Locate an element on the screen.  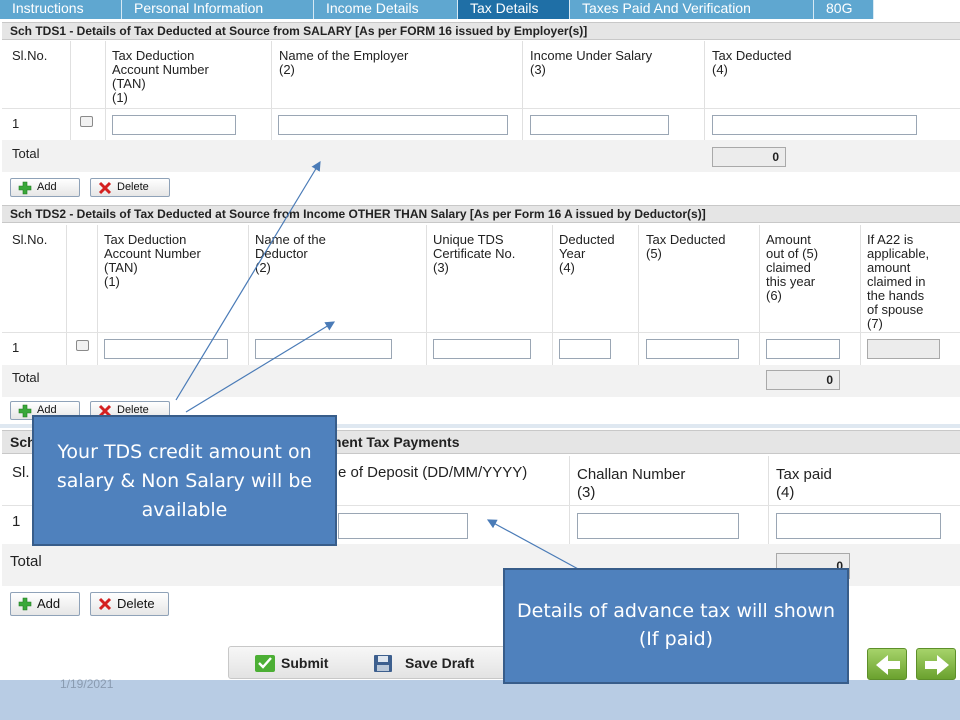
arrow-to-tds1 is located at coordinates (248, 280).